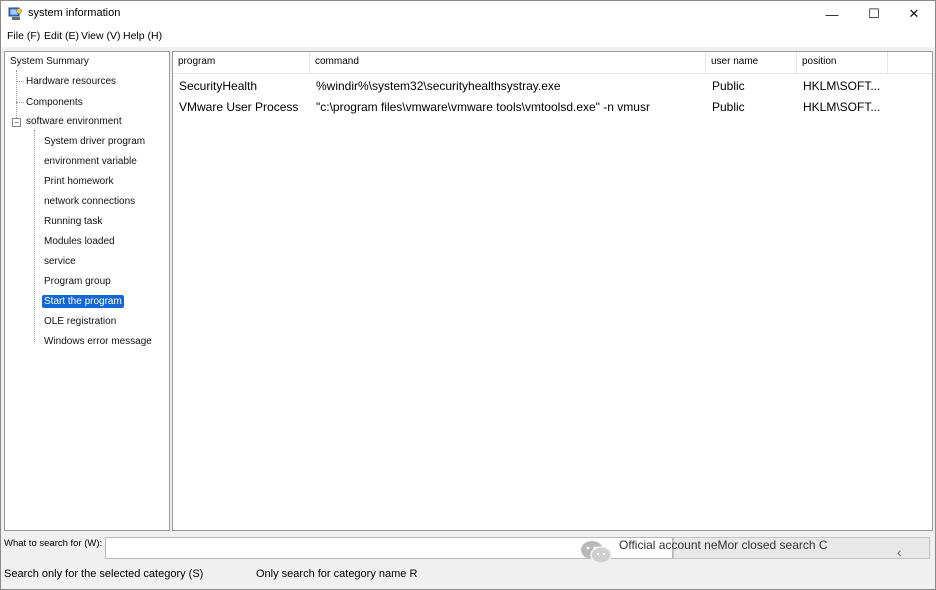 The image size is (936, 590). What do you see at coordinates (241, 62) in the screenshot?
I see `column-header-program: program` at bounding box center [241, 62].